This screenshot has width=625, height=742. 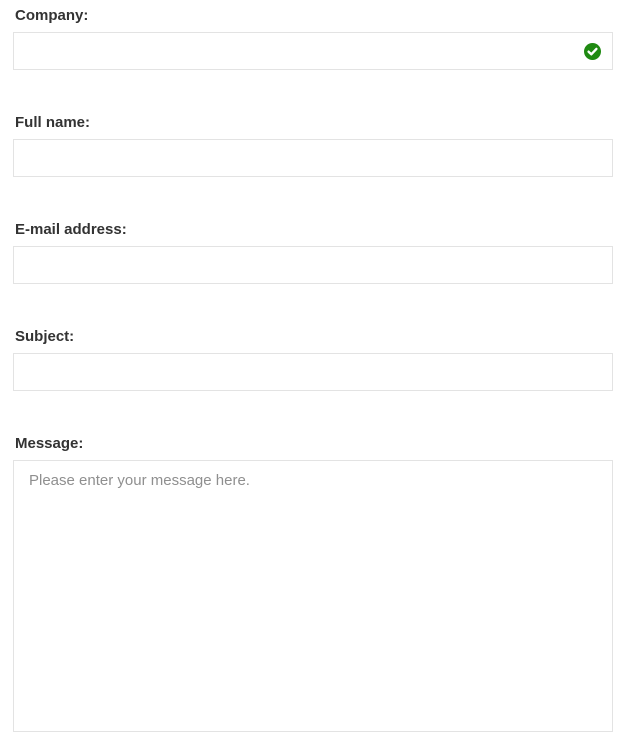 I want to click on subject-label: Subject:, so click(x=45, y=336).